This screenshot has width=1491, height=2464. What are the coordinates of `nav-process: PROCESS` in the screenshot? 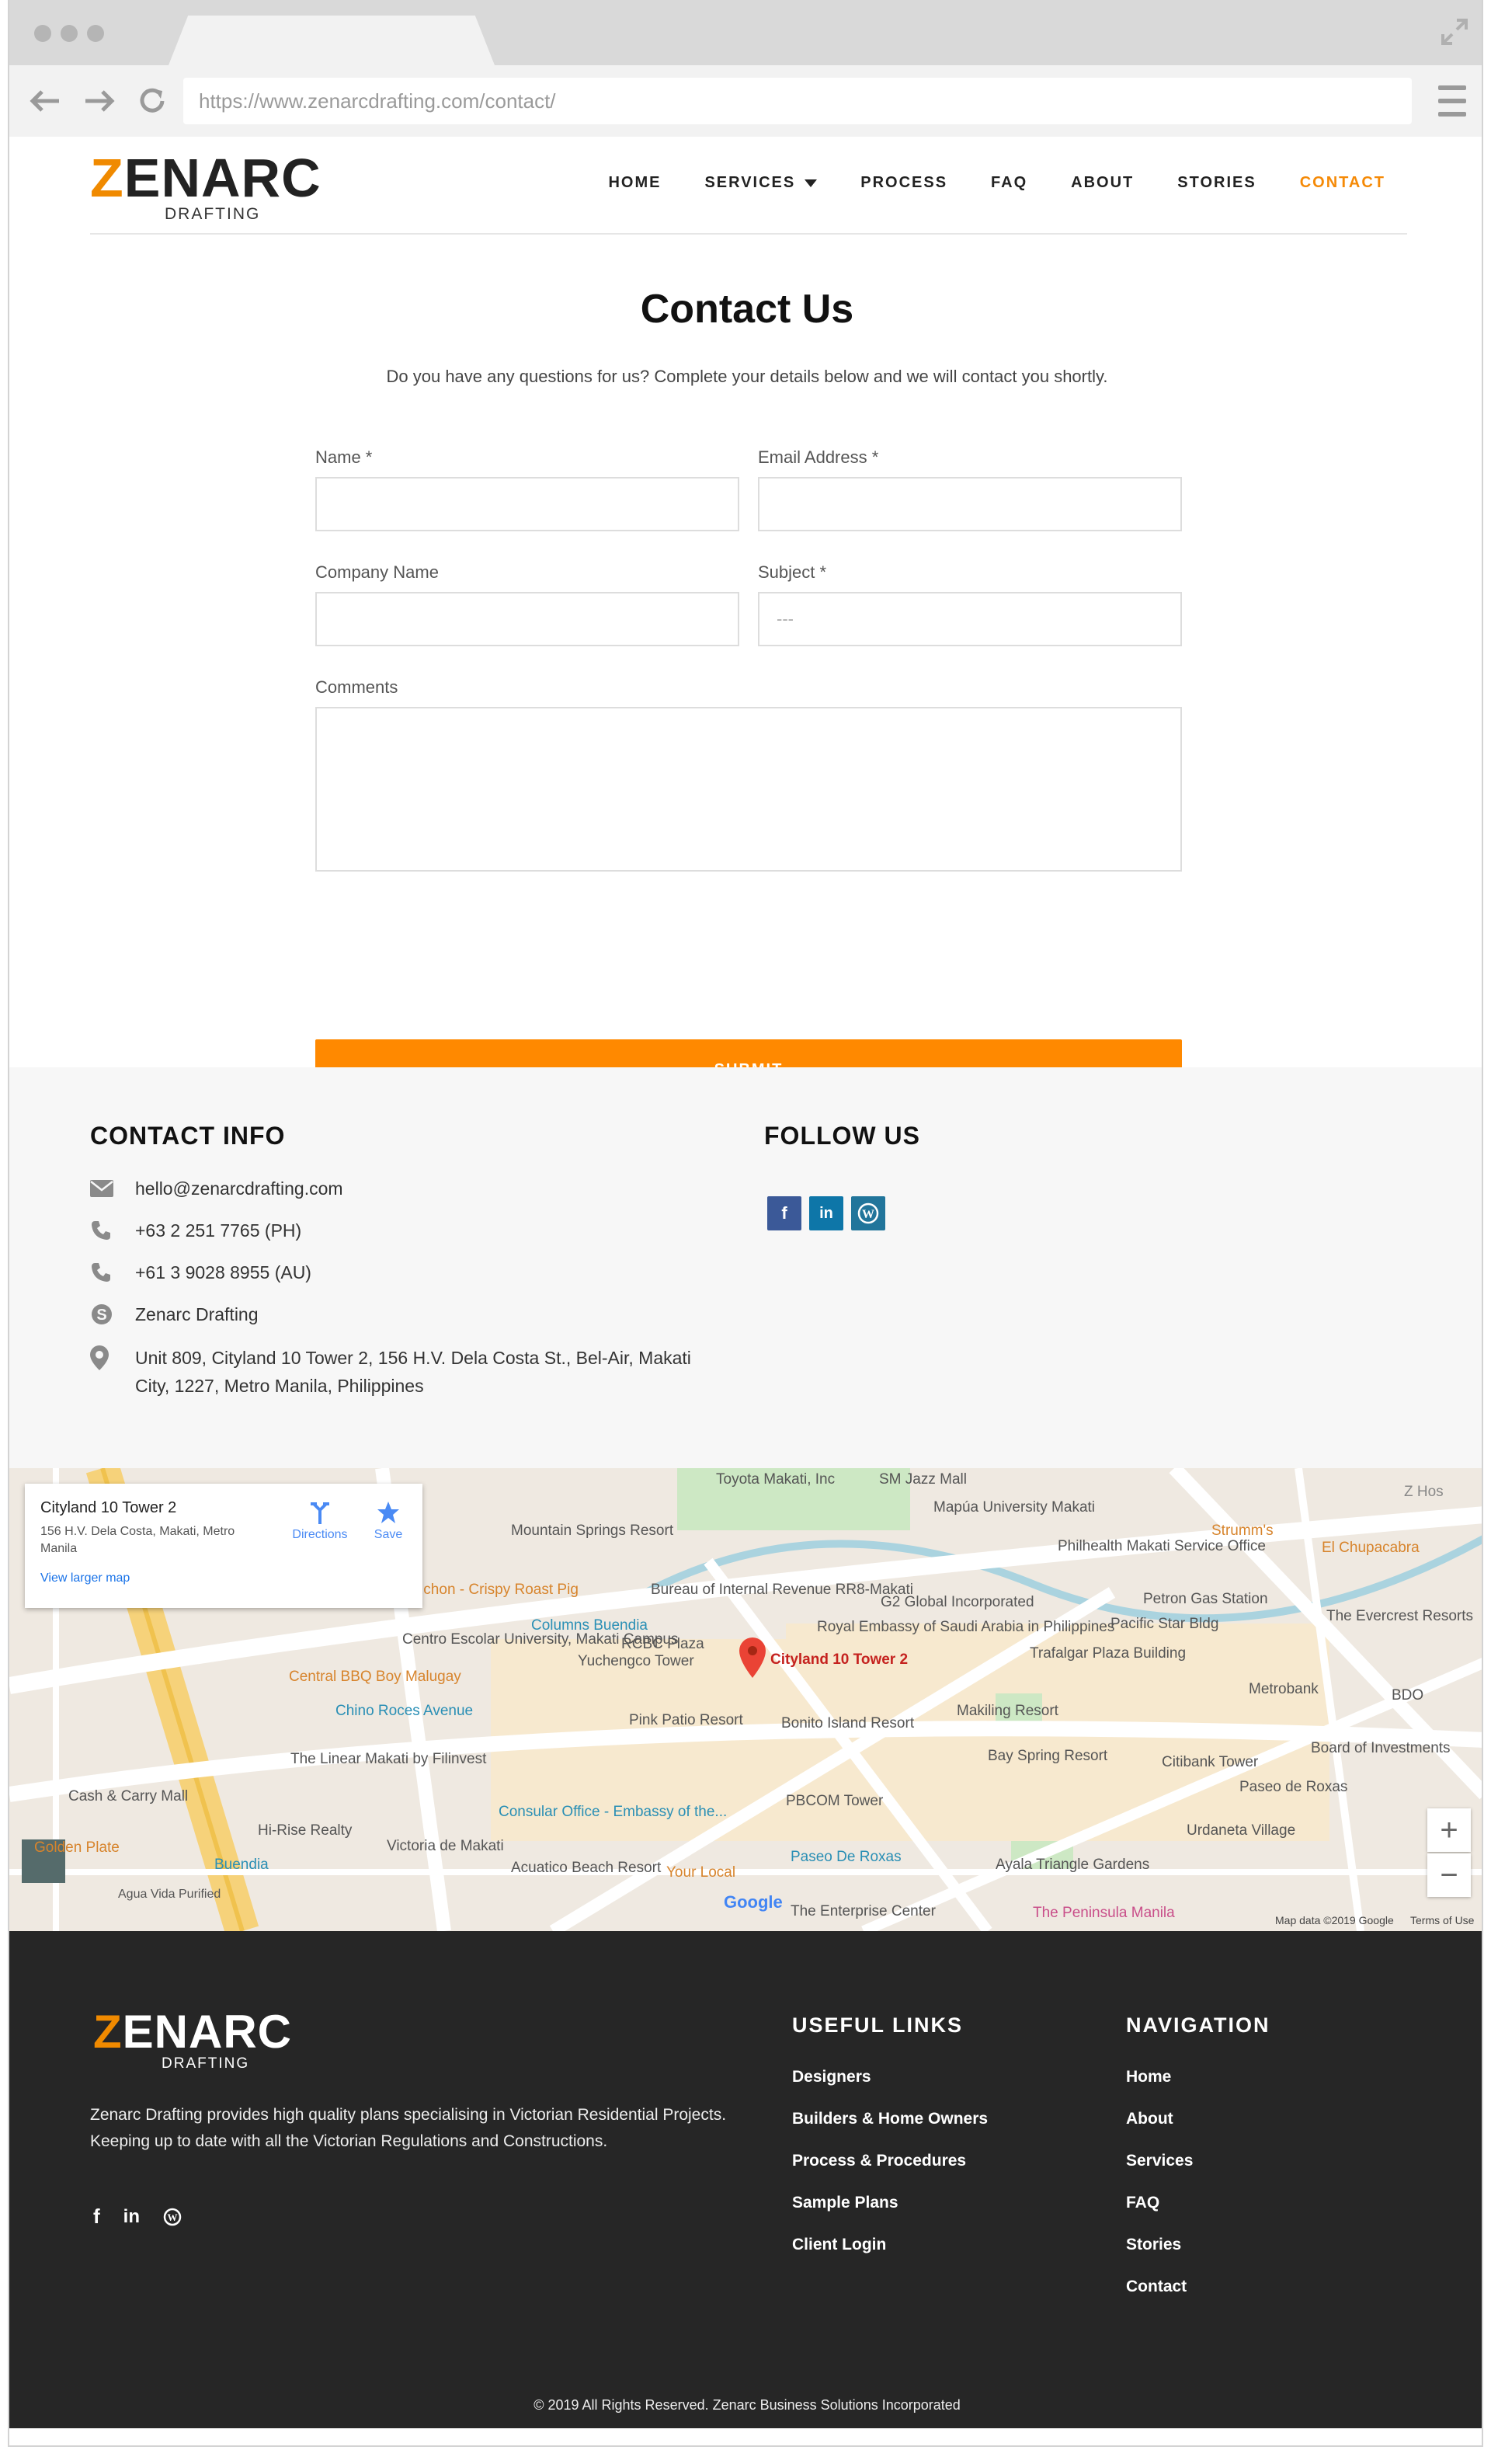 It's located at (903, 183).